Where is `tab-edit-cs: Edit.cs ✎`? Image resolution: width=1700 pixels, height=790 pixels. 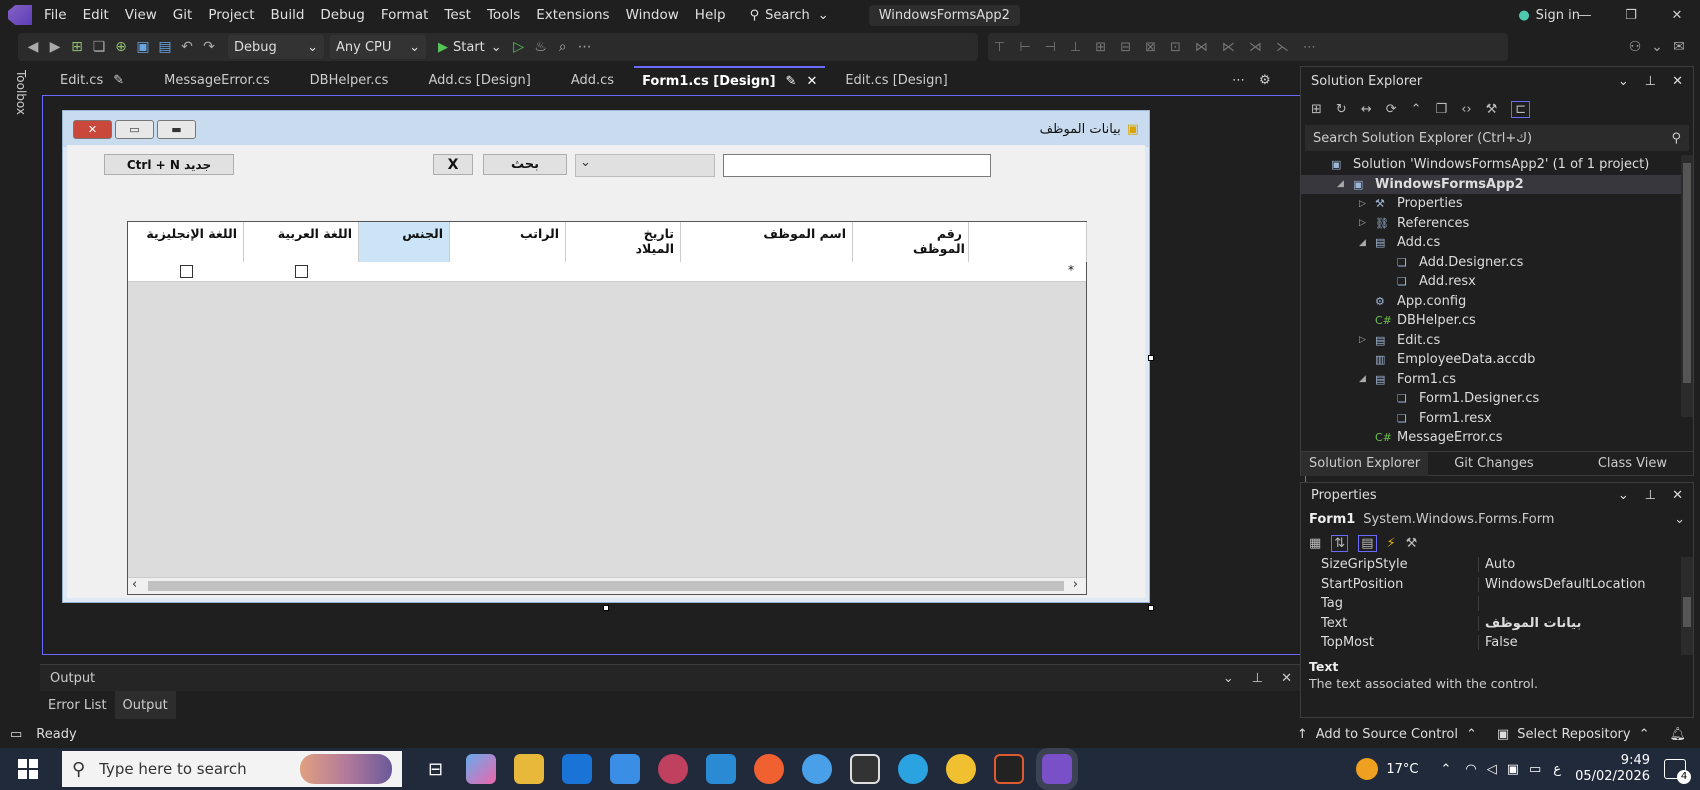
tab-edit-cs: Edit.cs ✎ is located at coordinates (92, 80).